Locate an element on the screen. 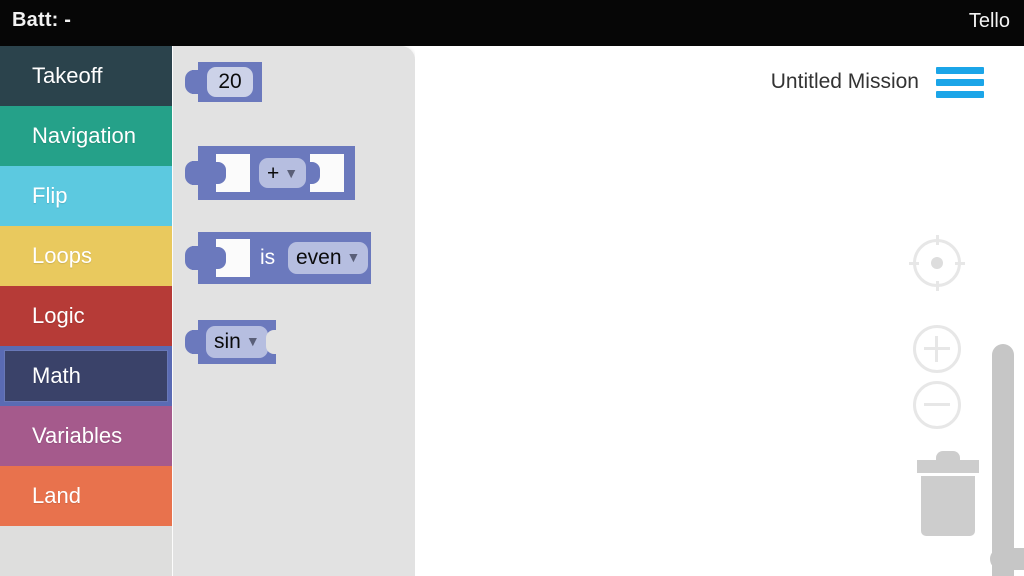 This screenshot has height=576, width=1024. trash-body is located at coordinates (948, 506).